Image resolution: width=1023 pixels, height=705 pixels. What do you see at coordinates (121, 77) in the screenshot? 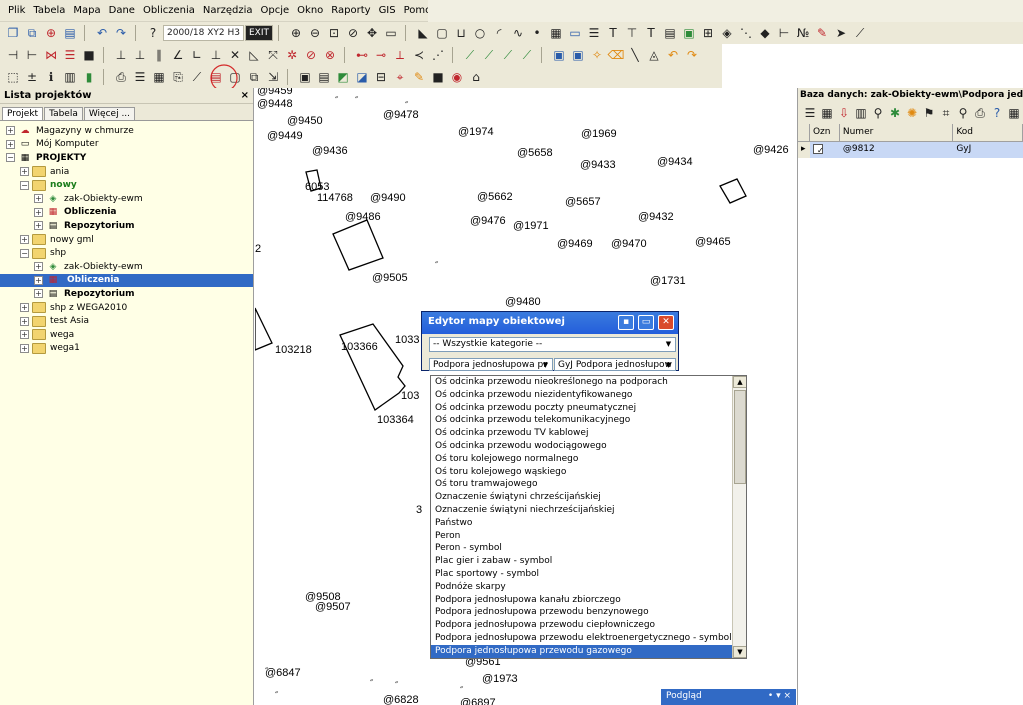
I see `print-icon: ⎙` at bounding box center [121, 77].